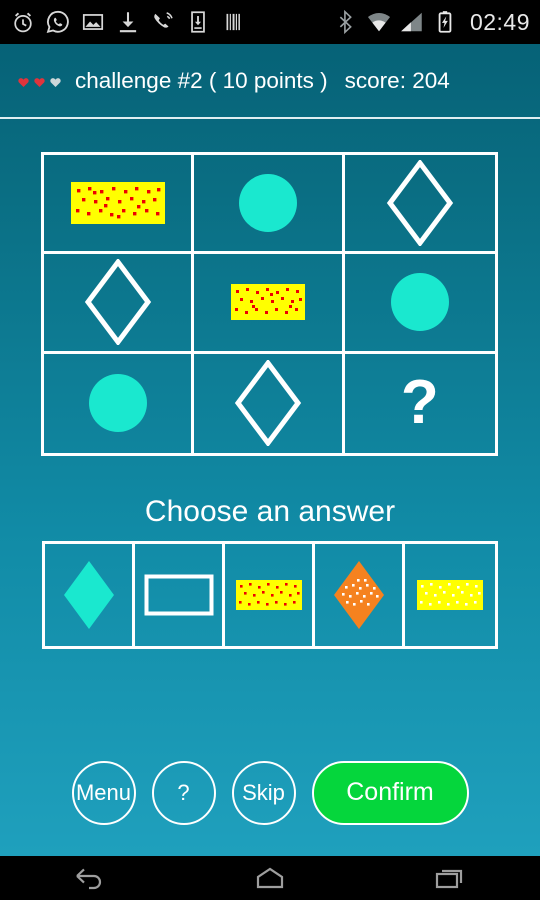 Image resolution: width=540 pixels, height=900 pixels. Describe the element at coordinates (411, 22) in the screenshot. I see `cellular-signal-icon` at that location.